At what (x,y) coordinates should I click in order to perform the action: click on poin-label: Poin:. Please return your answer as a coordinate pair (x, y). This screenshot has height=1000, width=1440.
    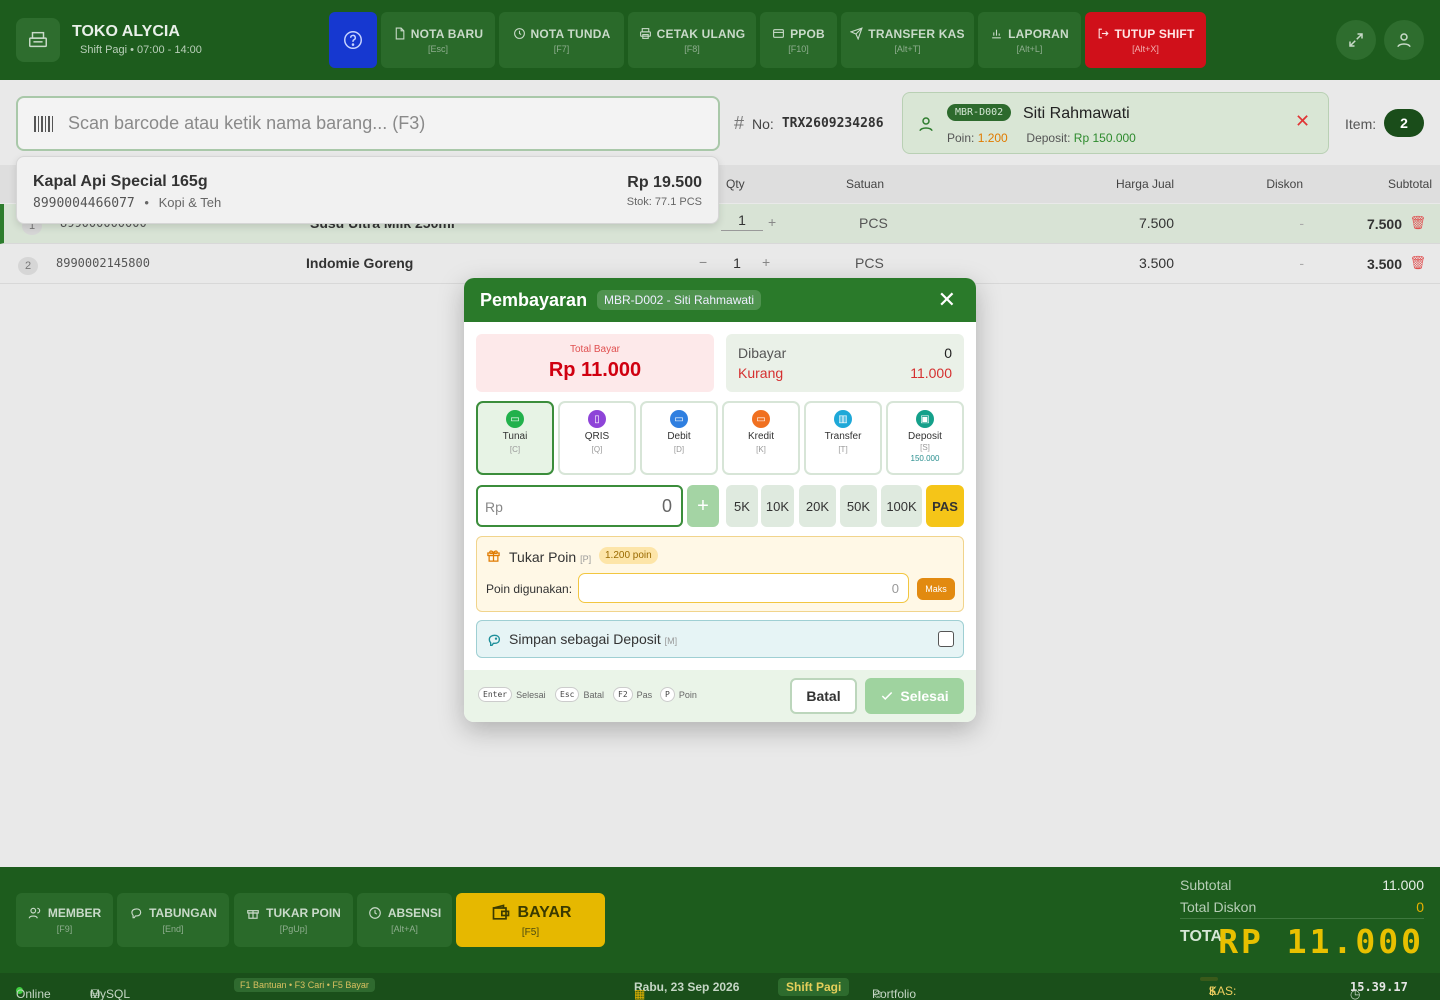
    Looking at the image, I should click on (961, 138).